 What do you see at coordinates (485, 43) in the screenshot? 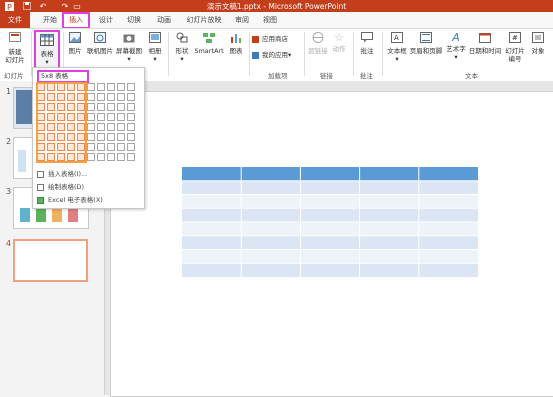
I see `datetime-button: 日期和时间` at bounding box center [485, 43].